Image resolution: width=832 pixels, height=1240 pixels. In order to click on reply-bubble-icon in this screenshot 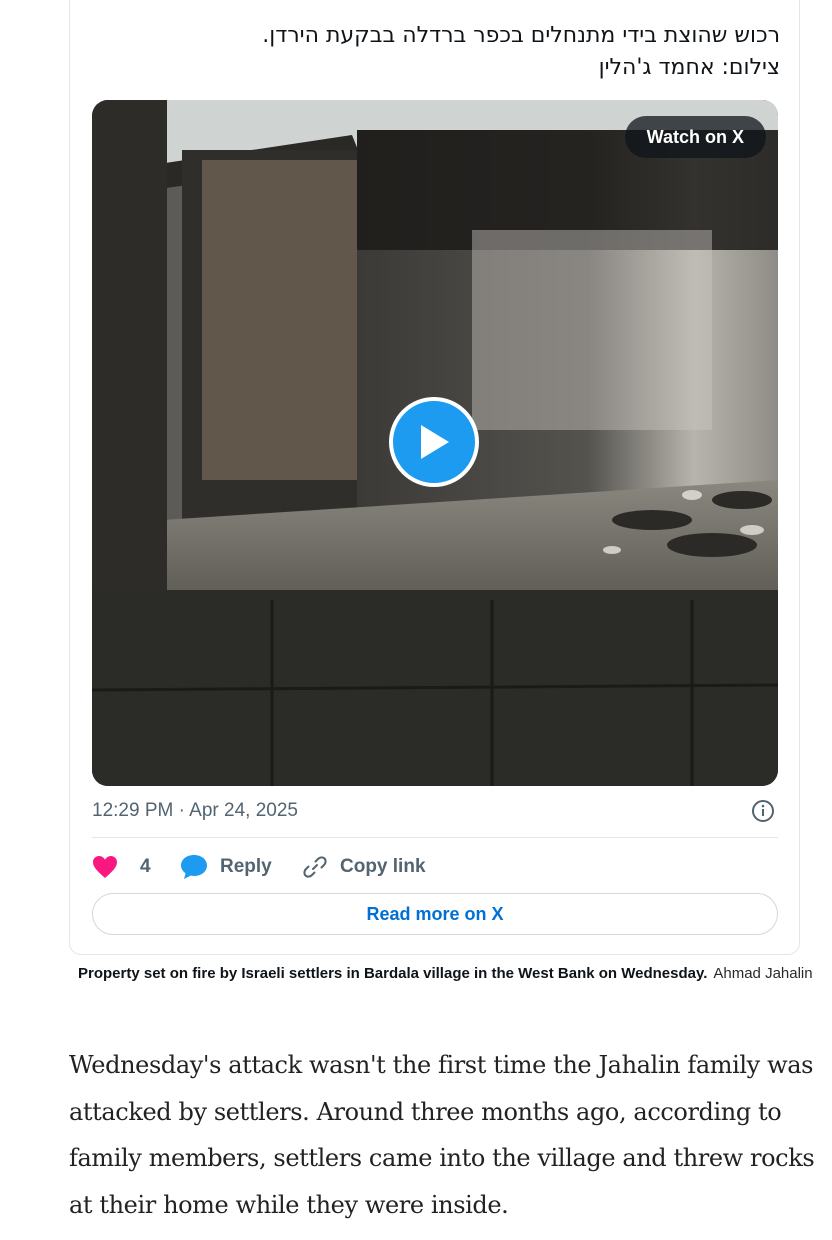, I will do `click(194, 867)`.